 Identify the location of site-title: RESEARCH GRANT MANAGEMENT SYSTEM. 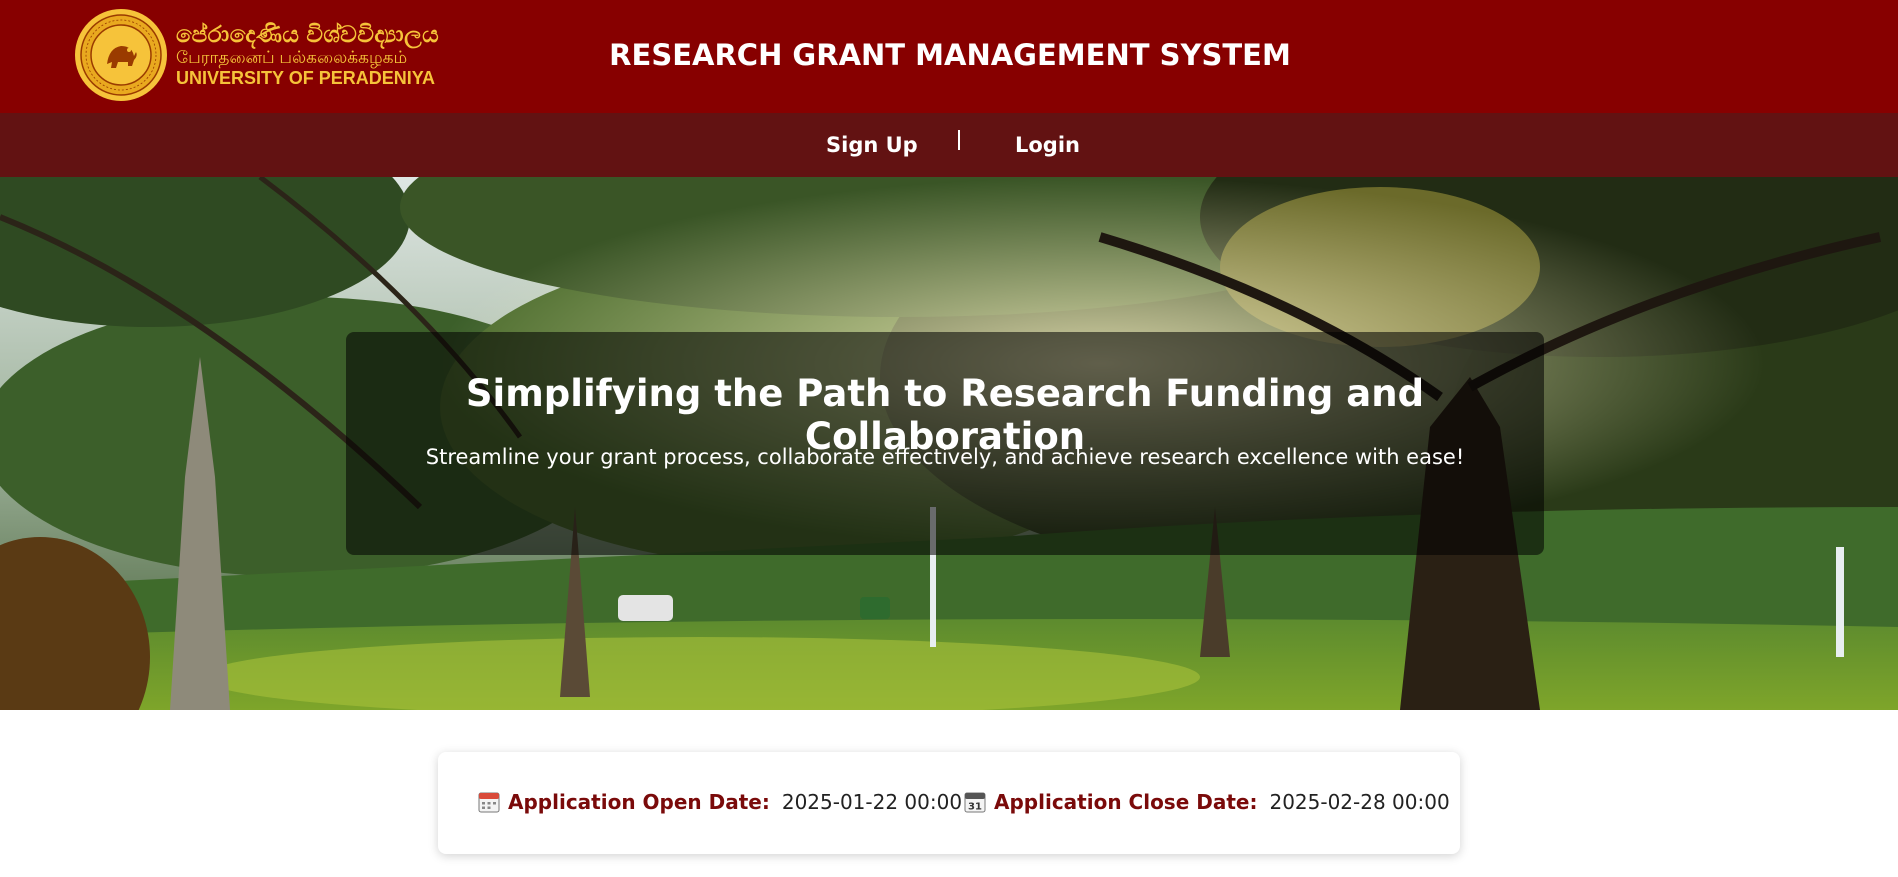
(949, 55).